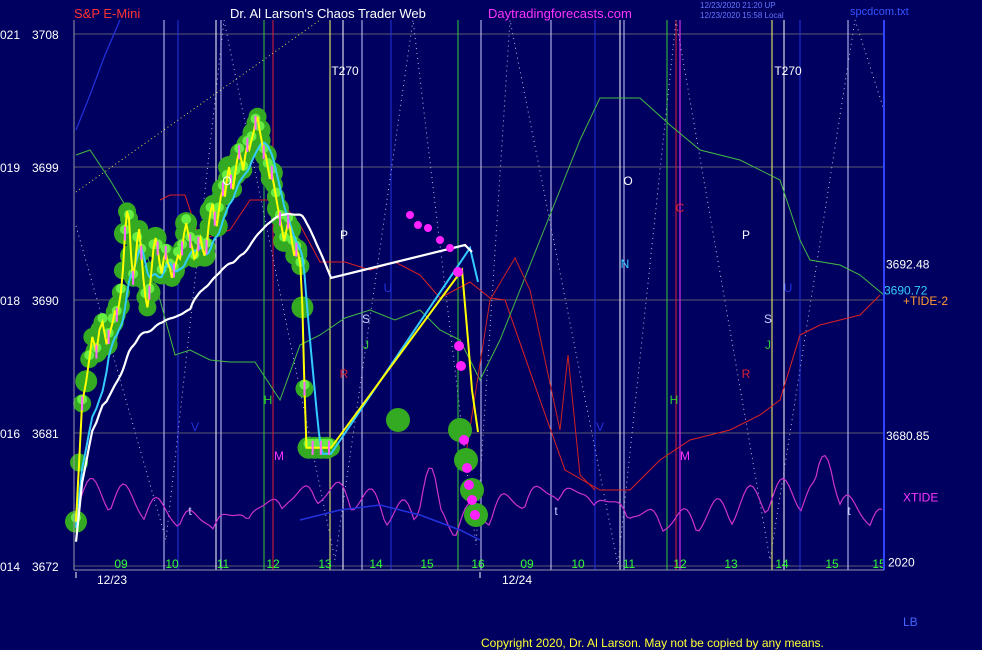 The height and width of the screenshot is (650, 982). I want to click on local-stamp: 12/23/2020 15:58 Local, so click(742, 15).